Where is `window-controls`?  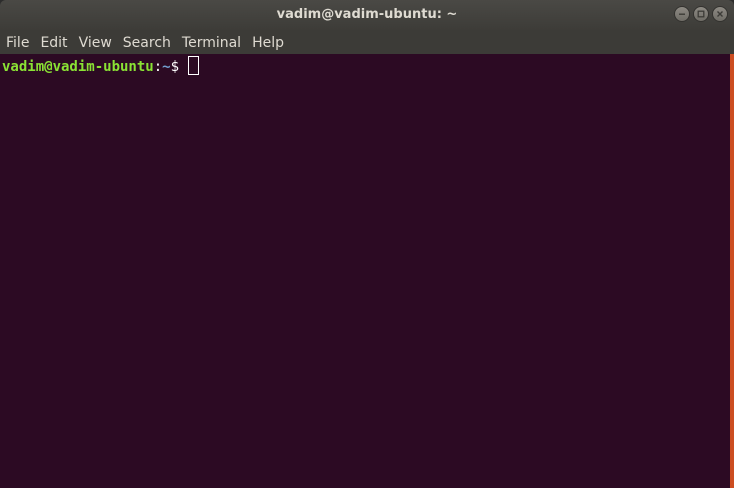 window-controls is located at coordinates (701, 14).